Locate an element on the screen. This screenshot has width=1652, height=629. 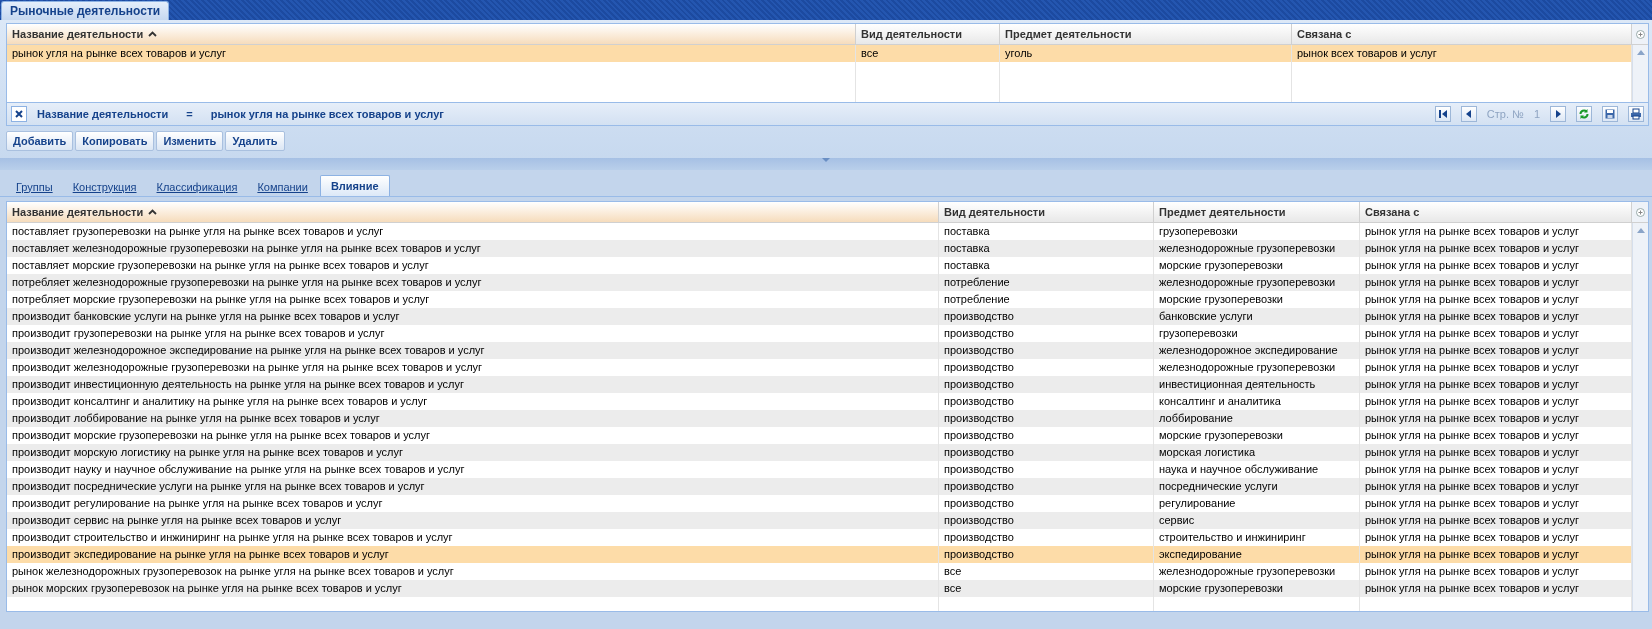
table-cell: производит экспедирование на рынке угля на рынке всех товаров и услуг is located at coordinates (473, 554).